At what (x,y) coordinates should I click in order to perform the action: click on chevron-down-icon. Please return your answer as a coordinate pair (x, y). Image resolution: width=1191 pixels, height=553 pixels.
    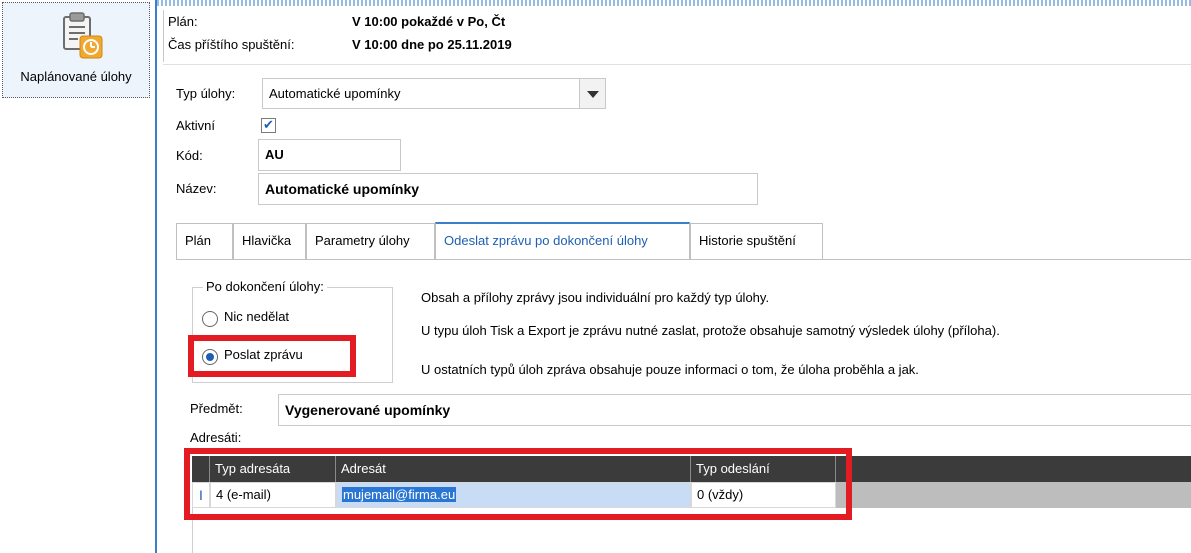
    Looking at the image, I should click on (592, 93).